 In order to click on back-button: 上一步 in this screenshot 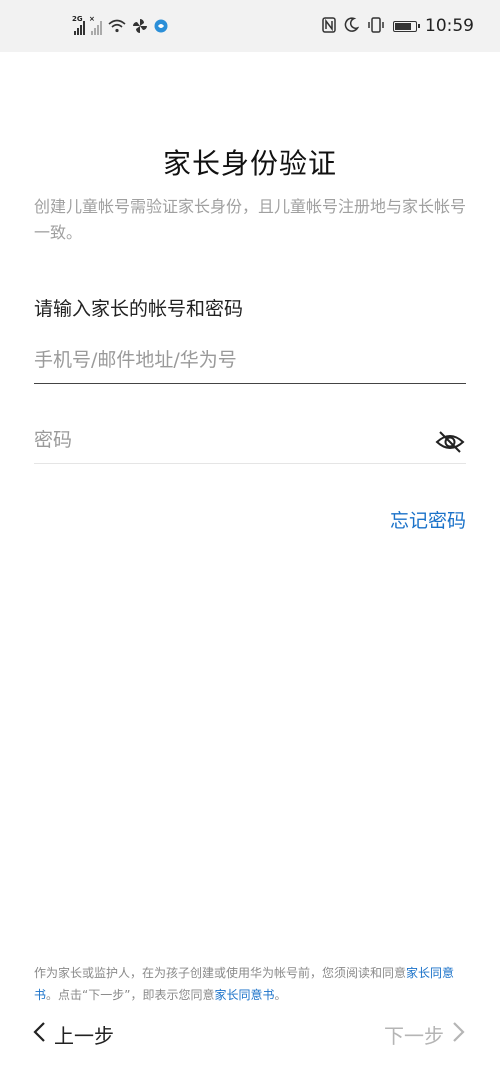, I will do `click(73, 1034)`.